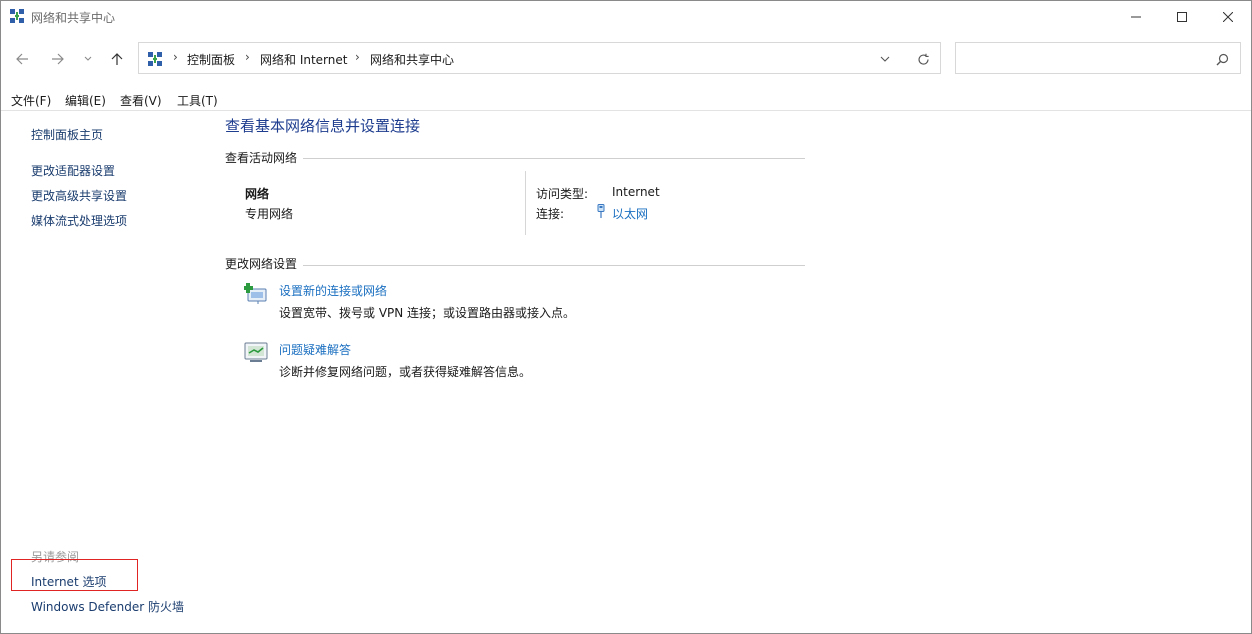  I want to click on window-title: 网络和共享中心, so click(73, 18).